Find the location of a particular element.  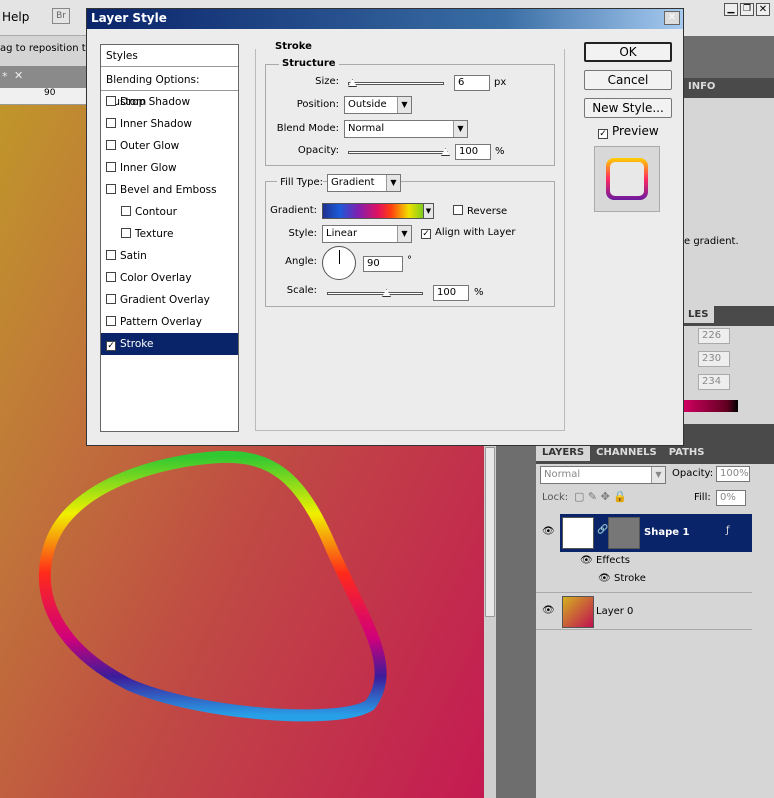

opacity-slider is located at coordinates (398, 152).